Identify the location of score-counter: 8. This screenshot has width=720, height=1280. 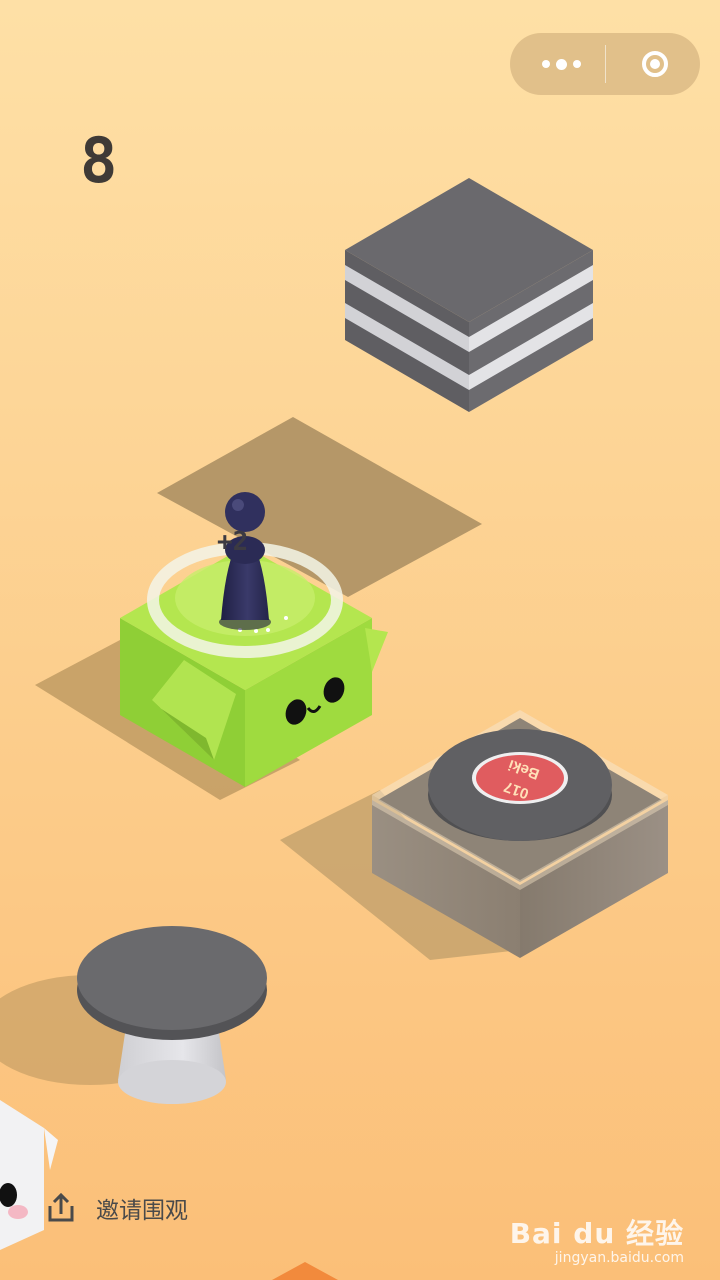
(100, 160).